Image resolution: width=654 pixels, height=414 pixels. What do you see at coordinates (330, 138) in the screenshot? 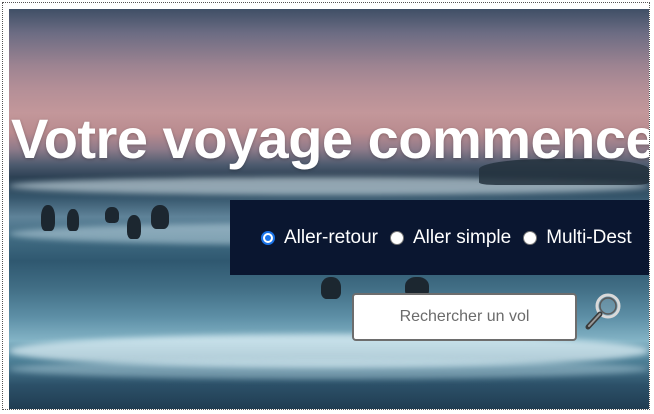
I see `page-title: Votre voyage commence` at bounding box center [330, 138].